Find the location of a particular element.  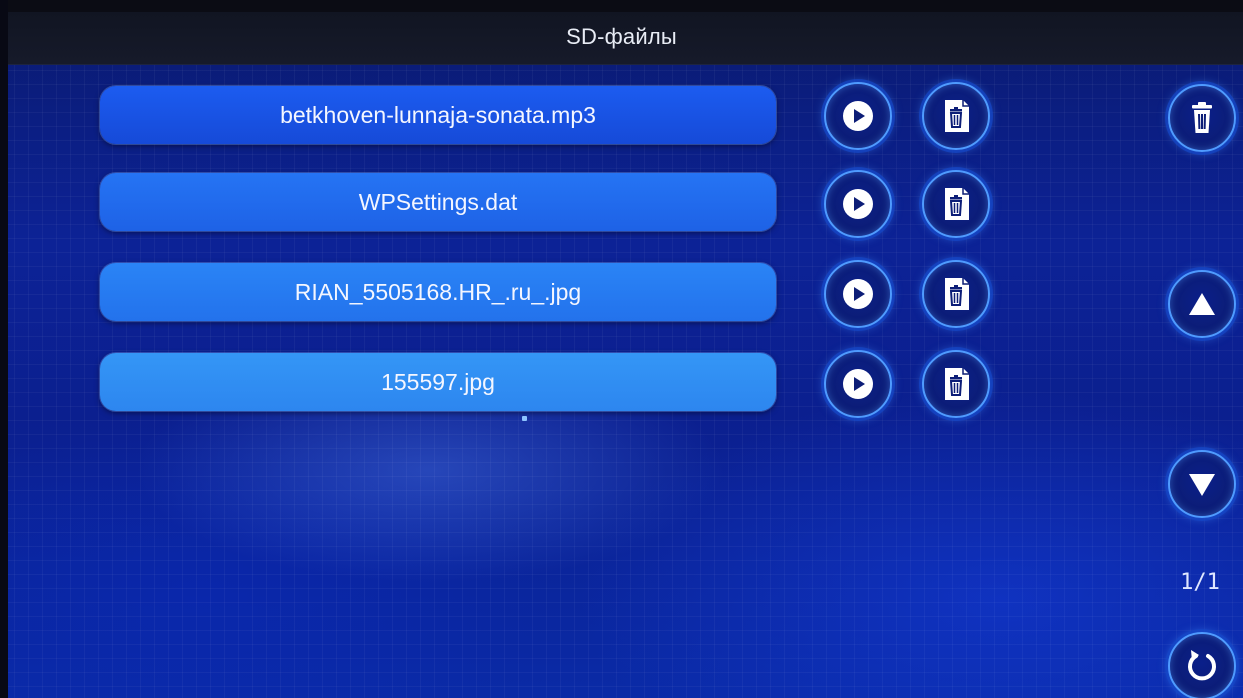

back-button is located at coordinates (1202, 665).